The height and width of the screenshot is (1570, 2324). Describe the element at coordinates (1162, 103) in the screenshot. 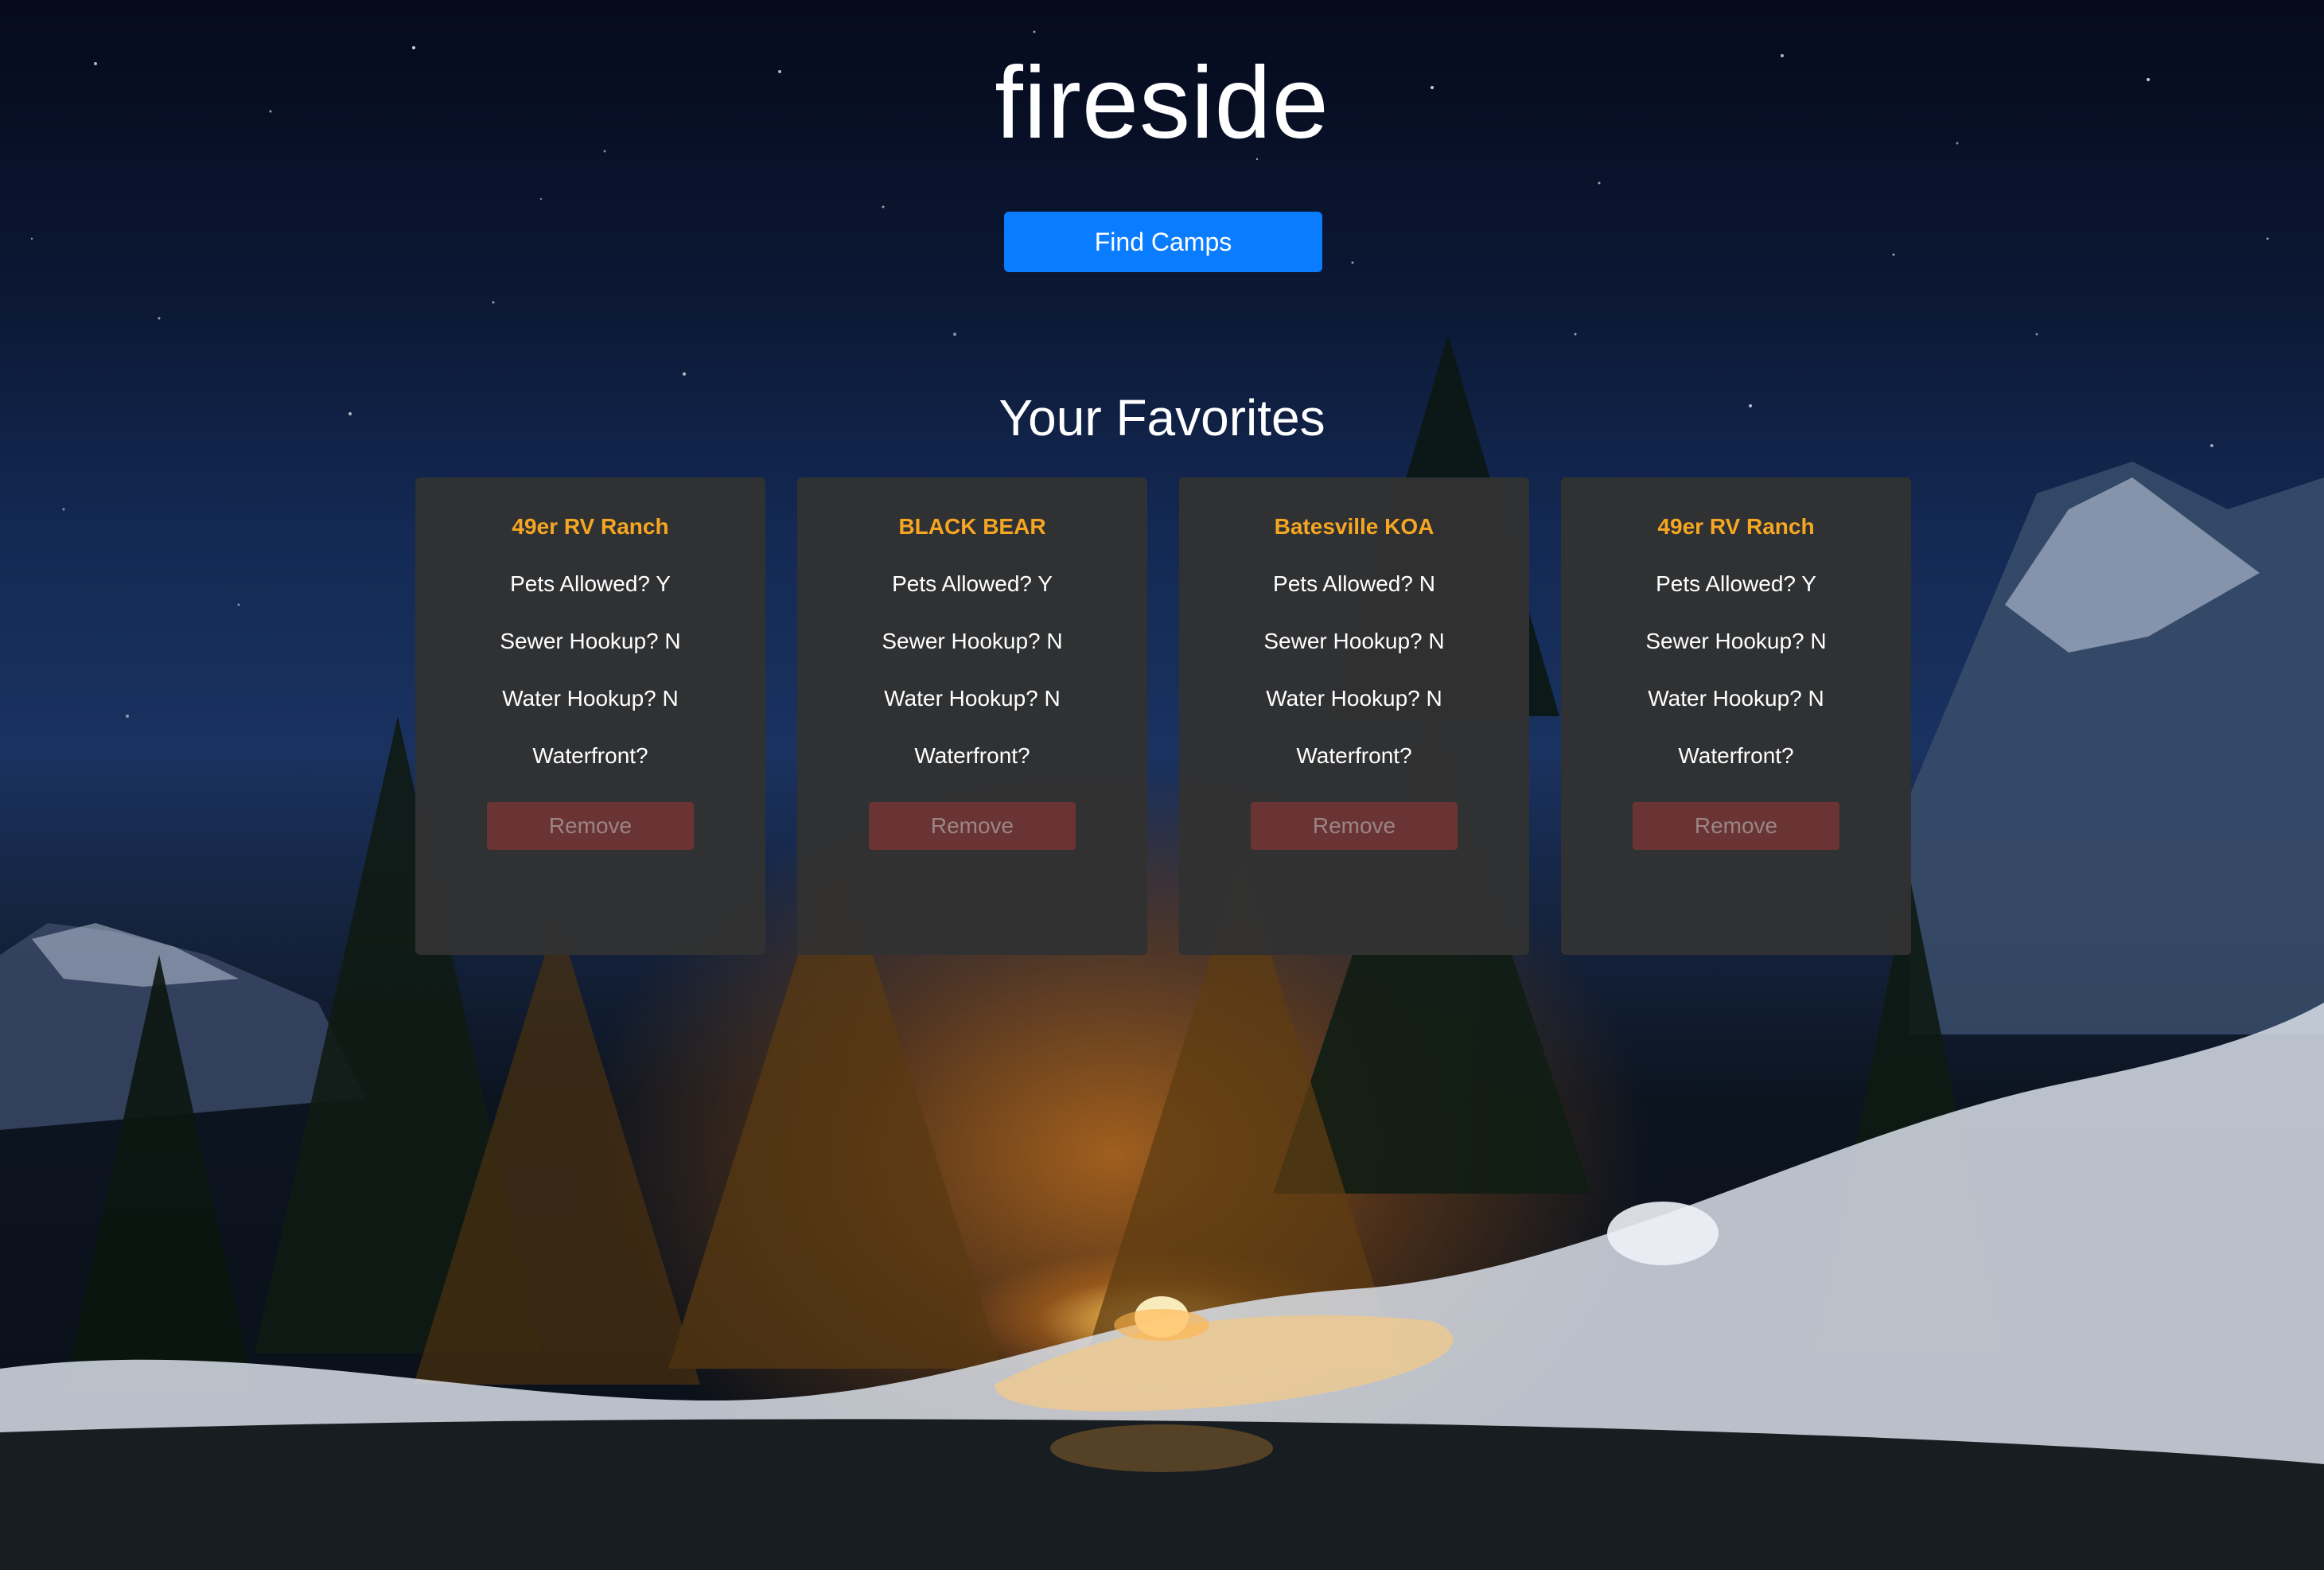

I see `app-title: fireside` at that location.